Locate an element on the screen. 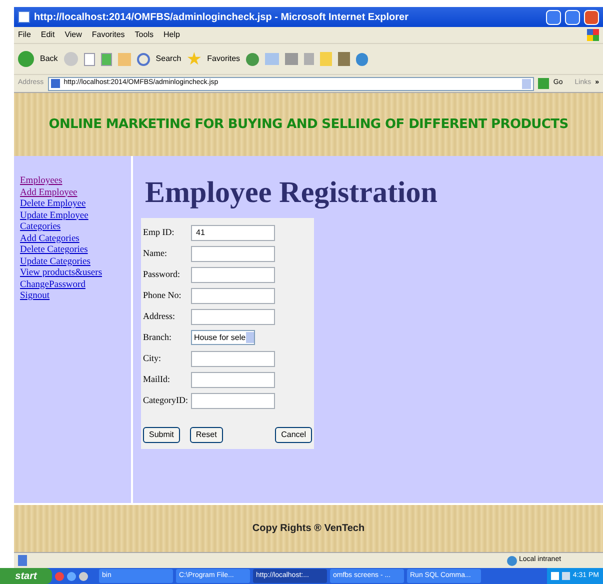 This screenshot has height=584, width=603. window-title: http://localhost:2014/OMFBS/adminlogincheck.jsp - Microsoft Internet Explorer is located at coordinates (221, 17).